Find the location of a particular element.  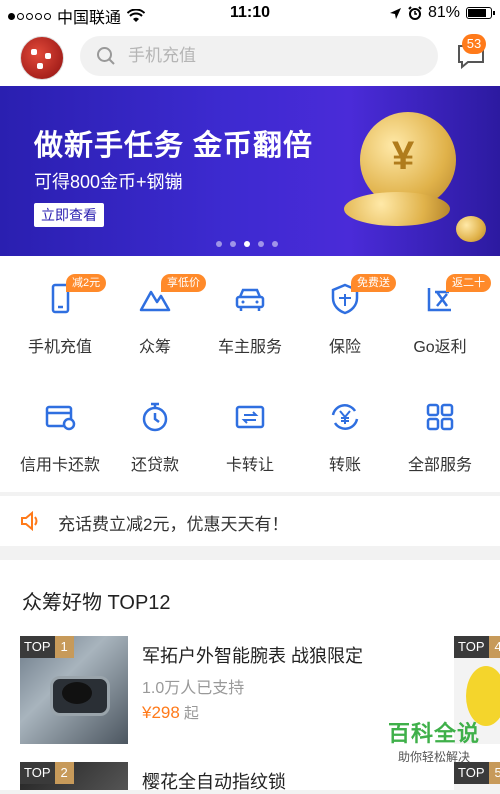

coin-stack-graphic is located at coordinates (397, 209).